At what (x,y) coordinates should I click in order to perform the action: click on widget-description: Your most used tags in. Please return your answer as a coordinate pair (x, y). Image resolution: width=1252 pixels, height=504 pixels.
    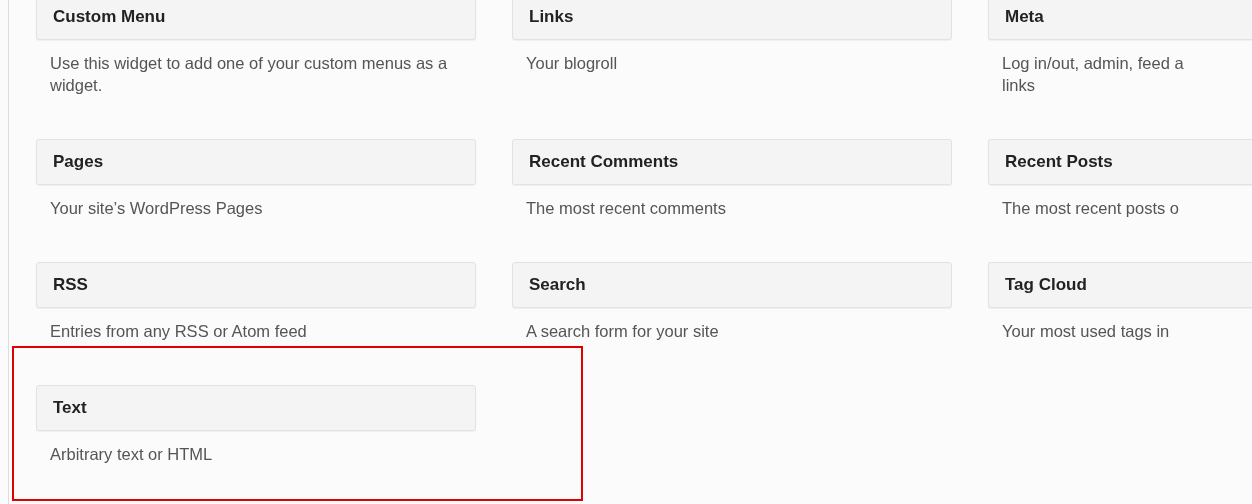
    Looking at the image, I should click on (1086, 331).